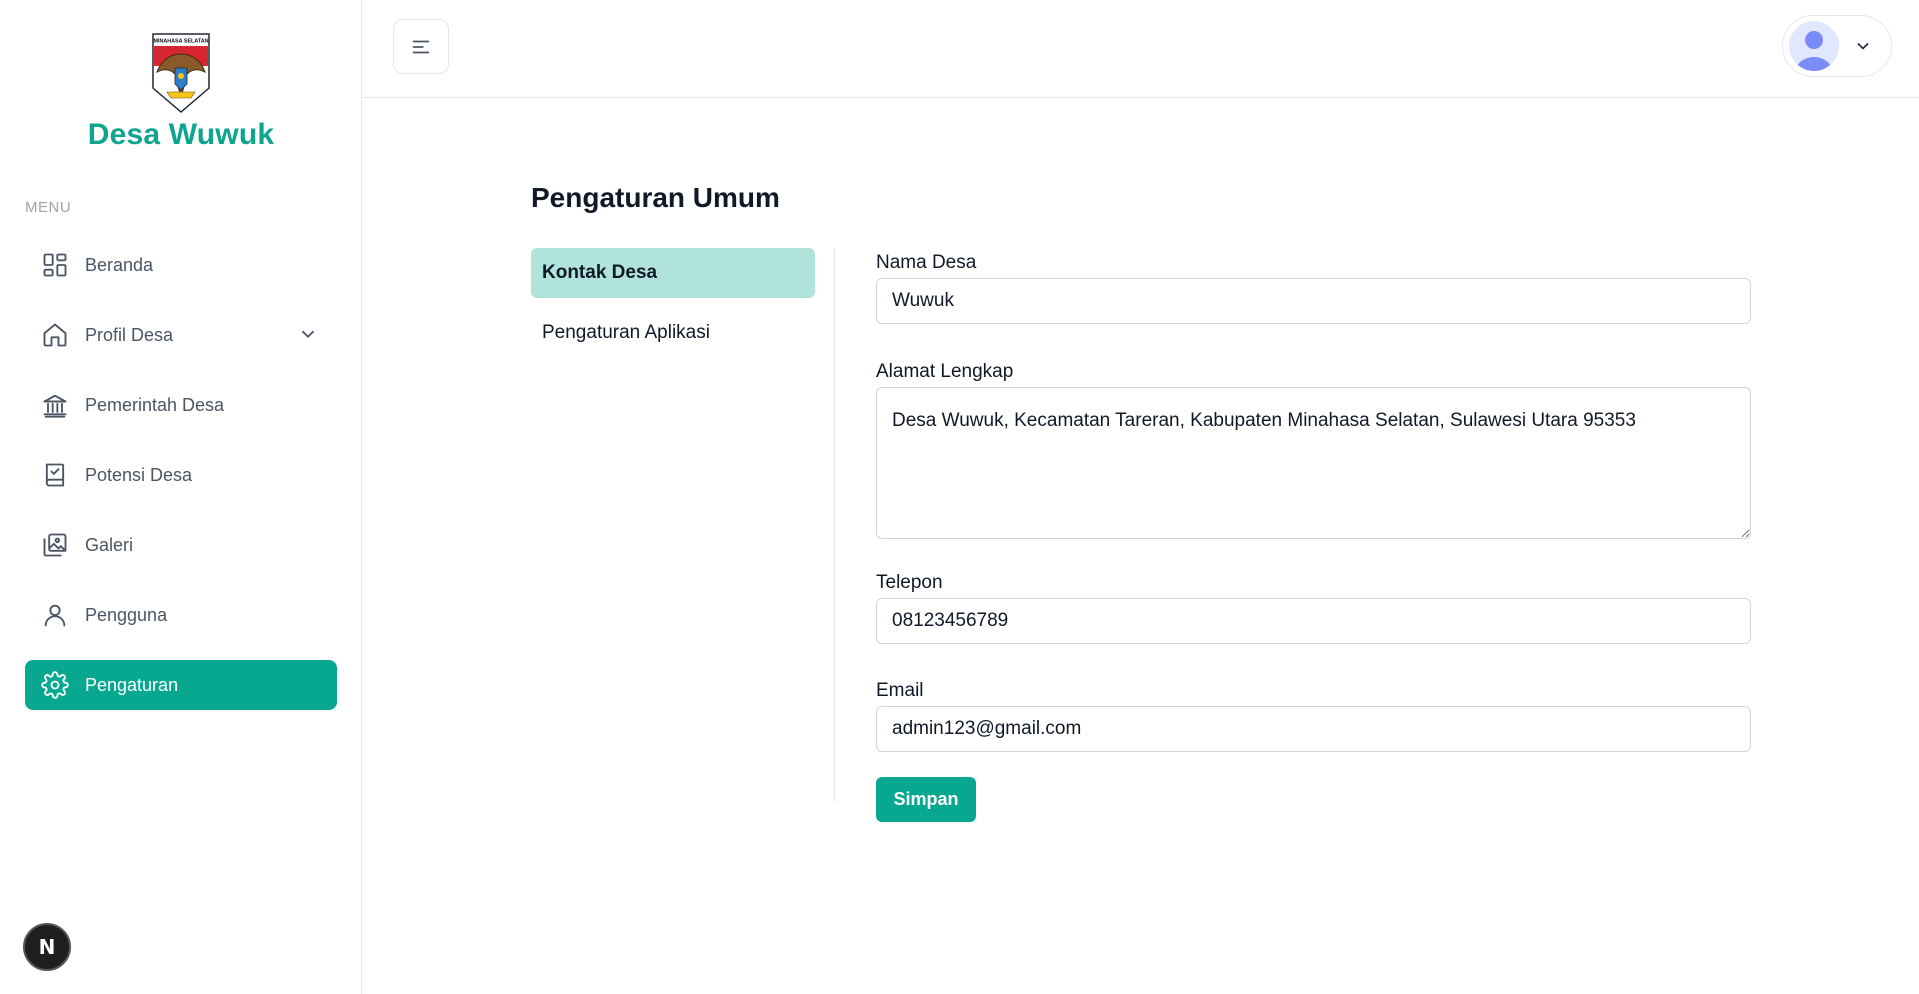  I want to click on menu-toggle-button, so click(421, 46).